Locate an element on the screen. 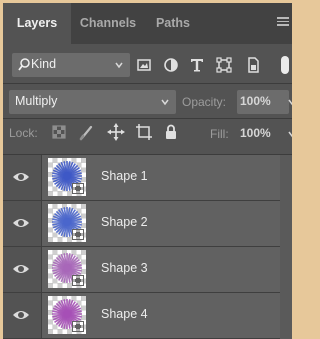  tab-channels: Channels is located at coordinates (108, 23).